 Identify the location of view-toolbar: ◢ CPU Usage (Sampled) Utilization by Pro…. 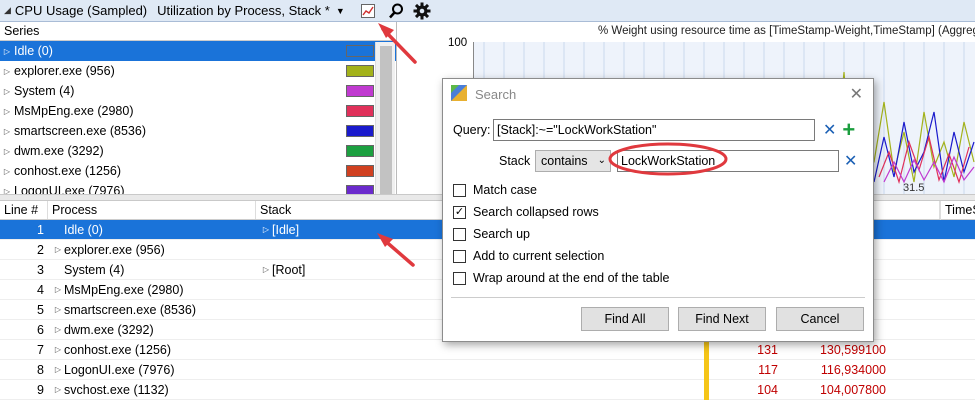
(487, 11).